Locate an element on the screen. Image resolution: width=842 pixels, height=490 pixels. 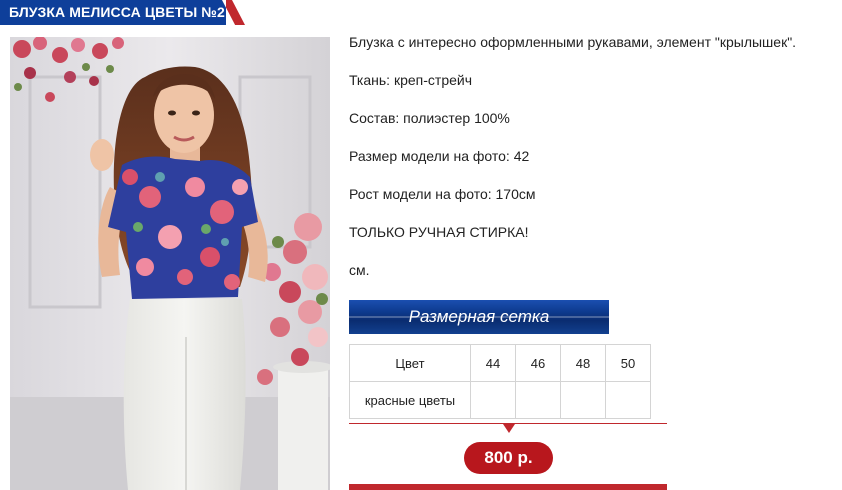
color-name-cell: красные цветы is located at coordinates (410, 400).